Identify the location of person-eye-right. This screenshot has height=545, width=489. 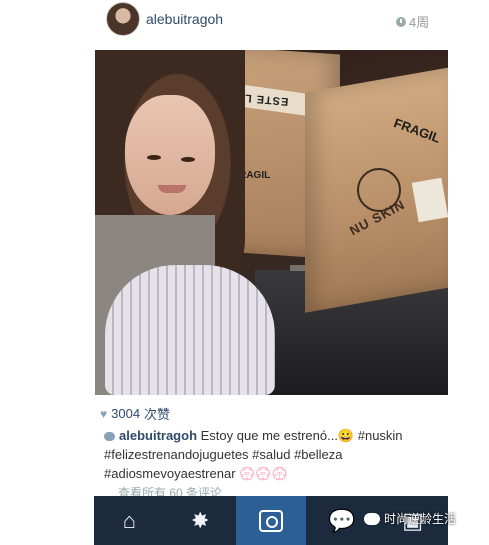
(188, 159).